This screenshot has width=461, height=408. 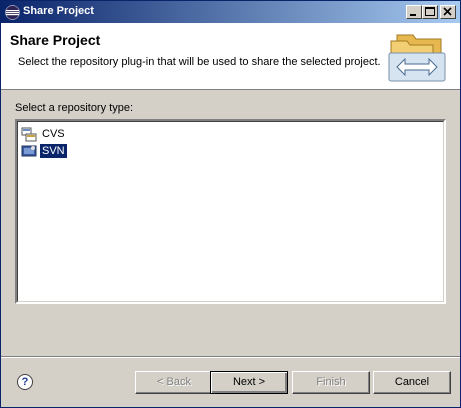 What do you see at coordinates (53, 151) in the screenshot?
I see `svn-label: SVN` at bounding box center [53, 151].